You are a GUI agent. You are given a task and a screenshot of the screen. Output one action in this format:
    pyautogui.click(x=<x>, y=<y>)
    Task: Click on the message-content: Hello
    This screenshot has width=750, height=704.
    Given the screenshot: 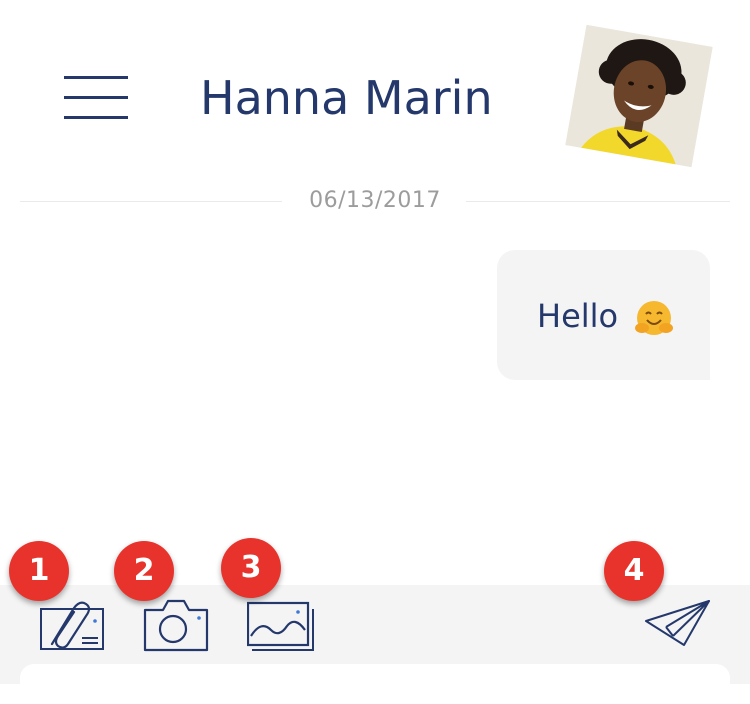 What is the action you would take?
    pyautogui.click(x=605, y=317)
    